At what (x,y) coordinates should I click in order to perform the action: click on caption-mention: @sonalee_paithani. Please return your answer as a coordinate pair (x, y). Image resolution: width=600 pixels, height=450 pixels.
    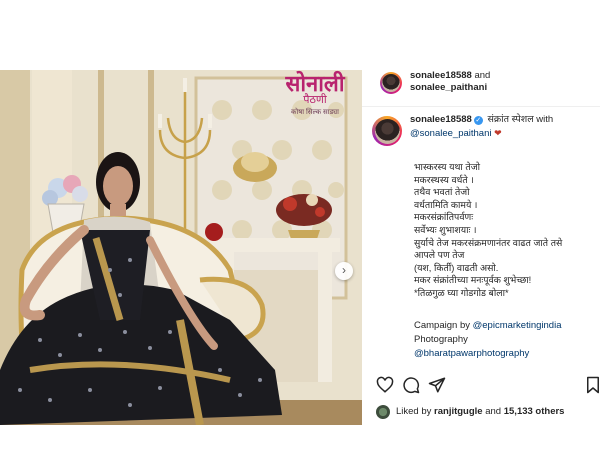
    Looking at the image, I should click on (450, 133).